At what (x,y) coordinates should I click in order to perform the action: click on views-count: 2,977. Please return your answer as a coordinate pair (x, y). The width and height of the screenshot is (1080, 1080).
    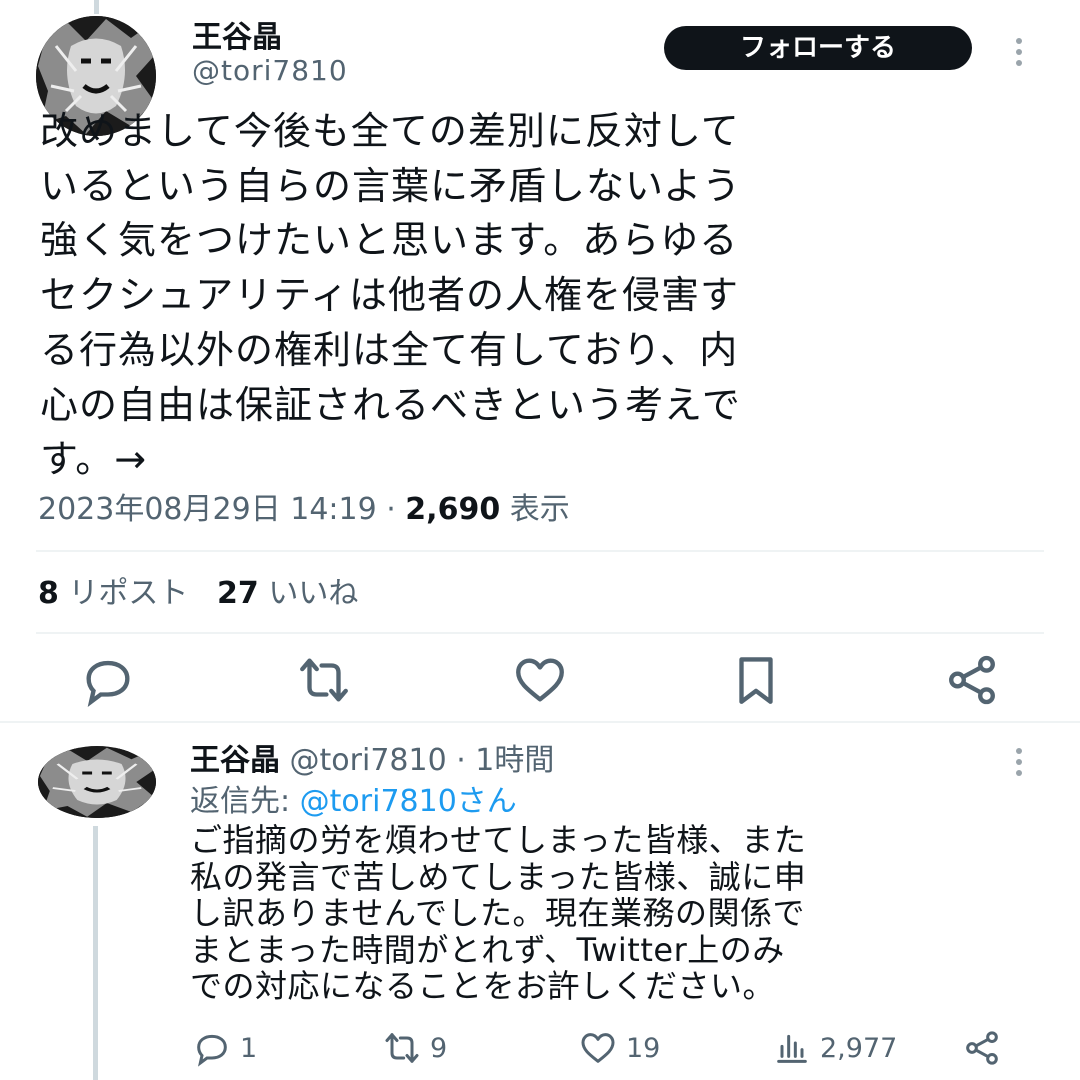
    Looking at the image, I should click on (859, 1048).